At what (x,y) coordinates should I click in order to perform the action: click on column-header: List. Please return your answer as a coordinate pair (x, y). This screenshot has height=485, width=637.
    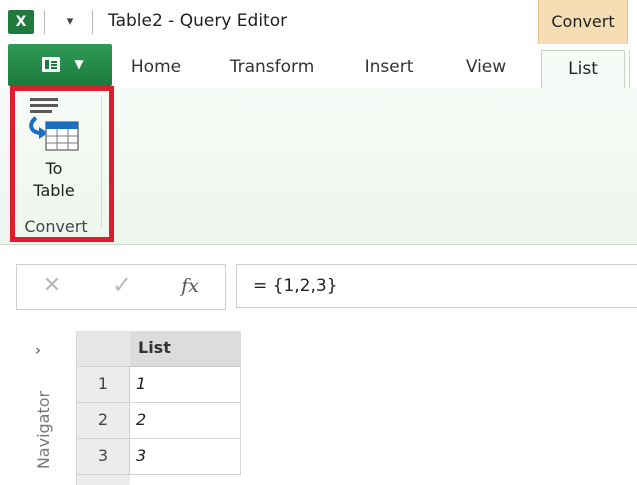
    Looking at the image, I should click on (185, 349).